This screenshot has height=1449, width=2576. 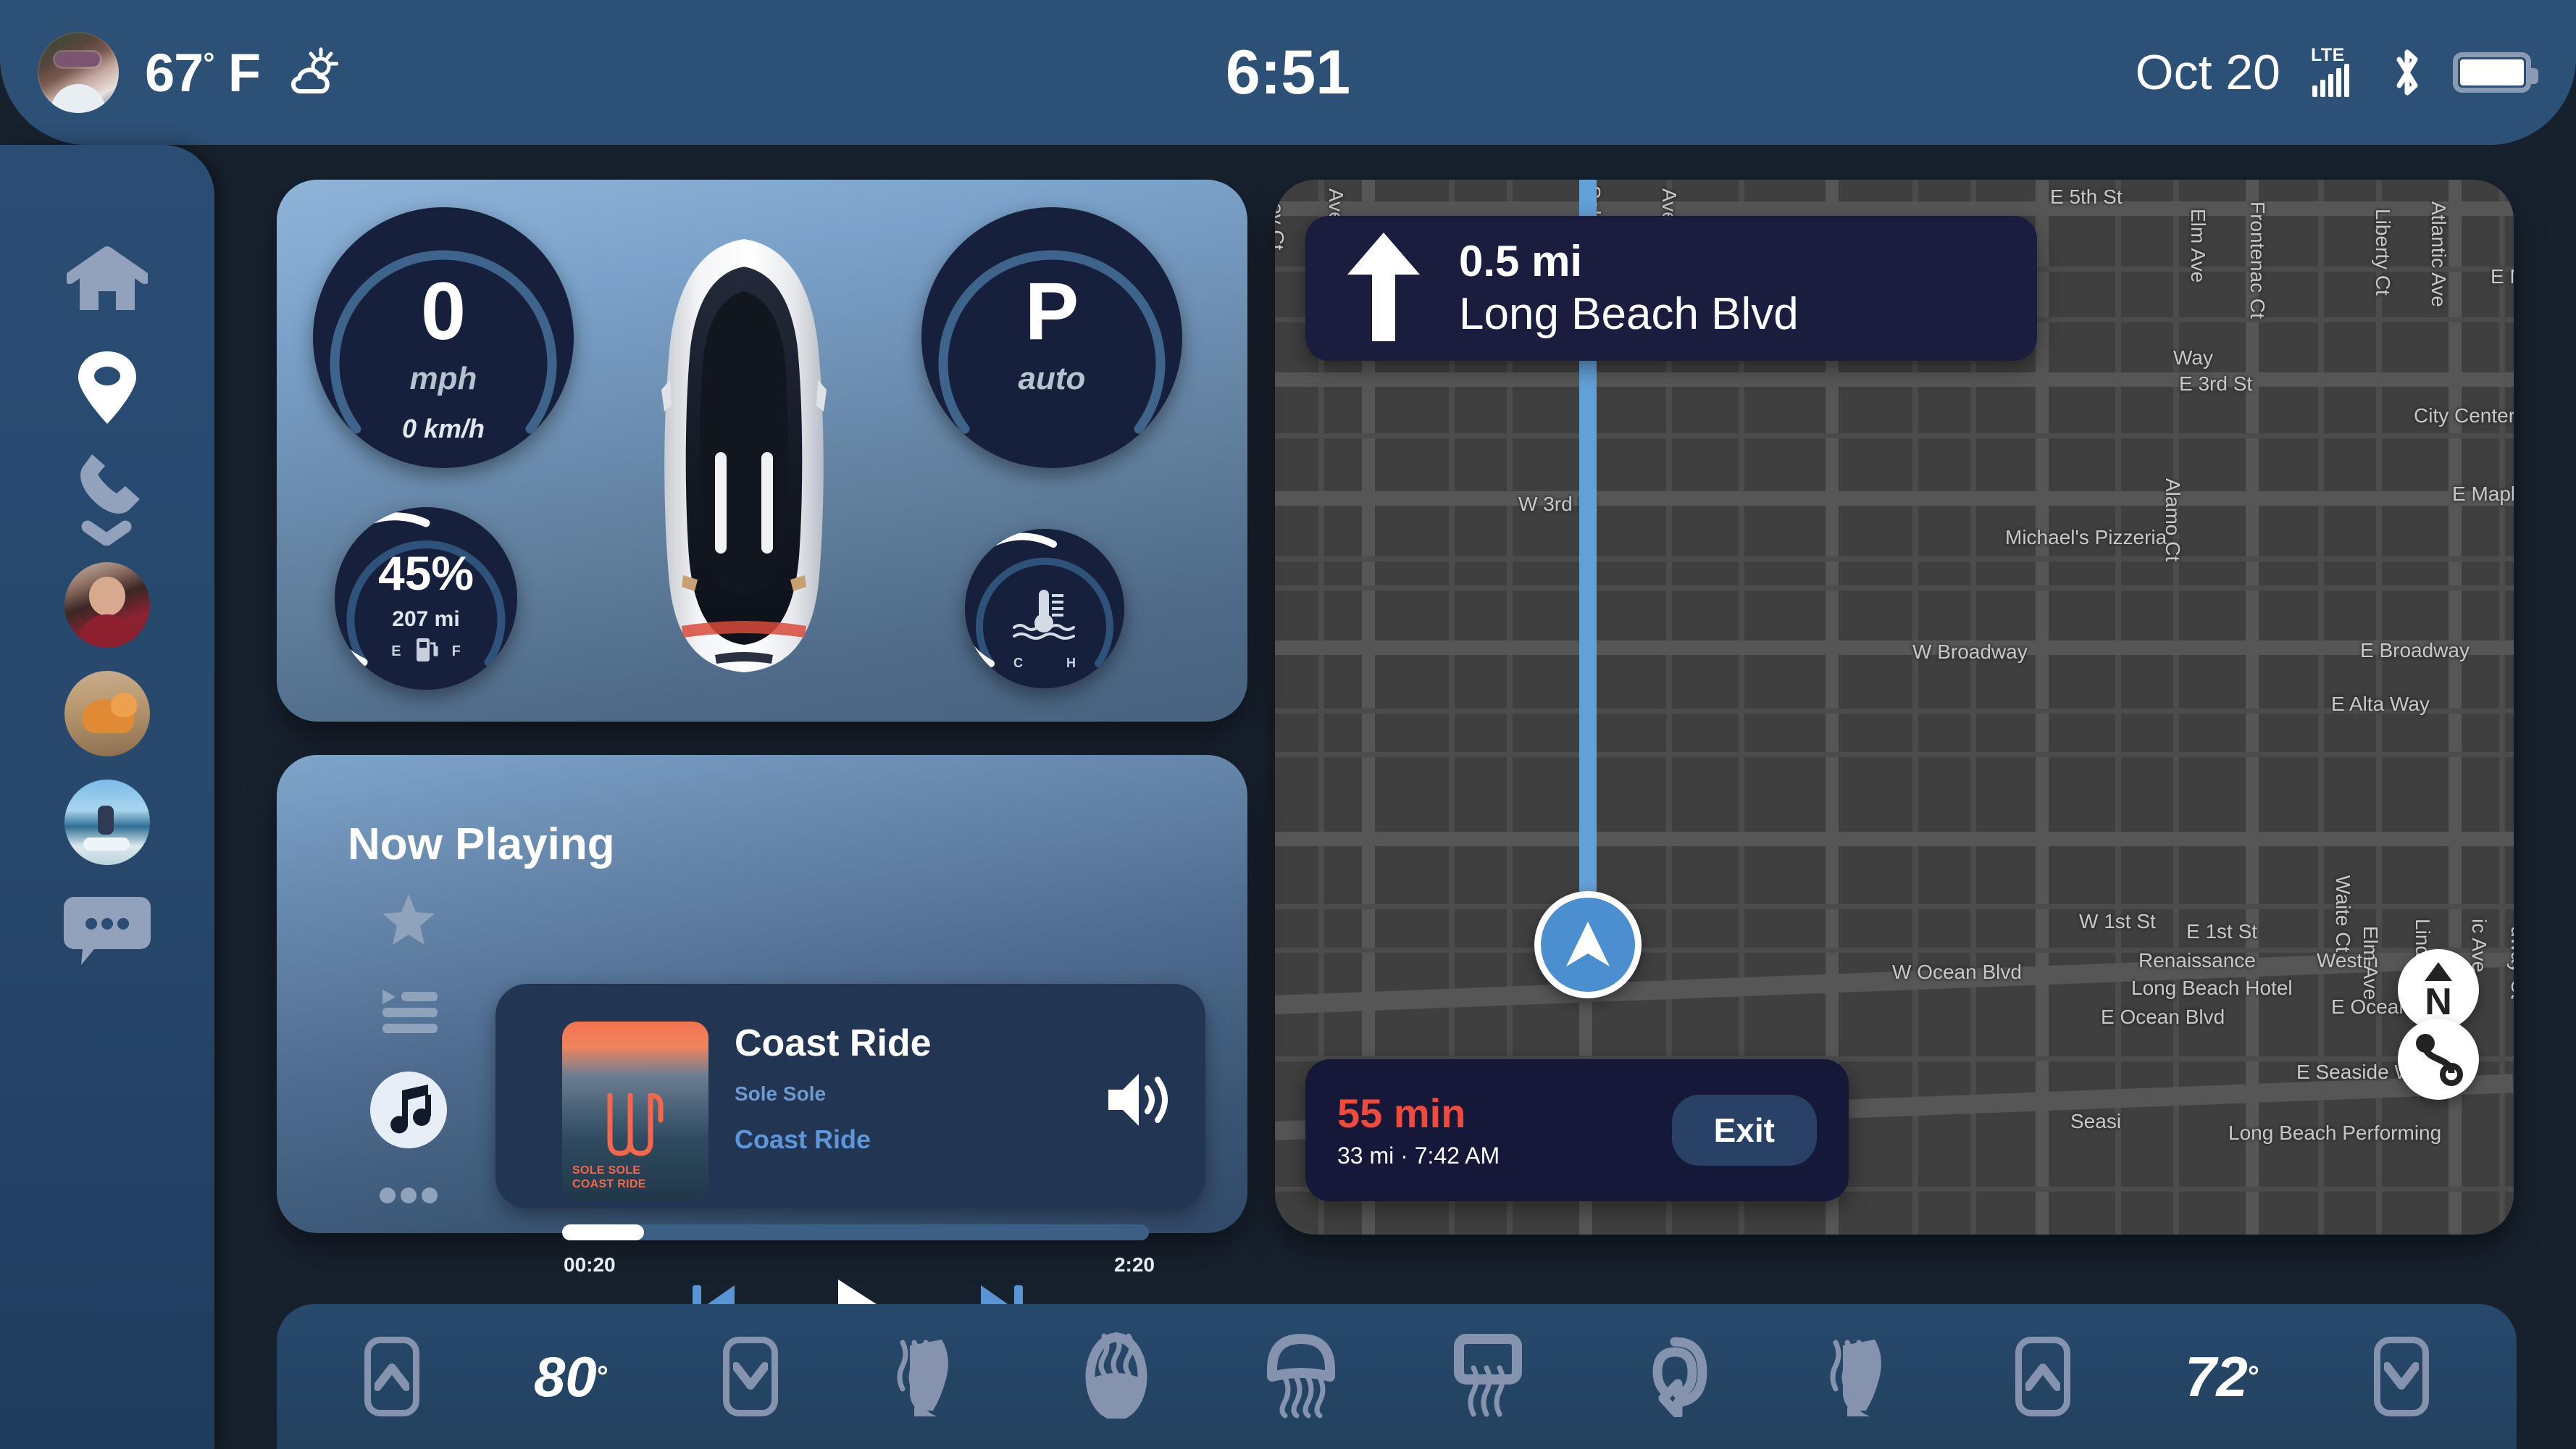 I want to click on navigation-banner: 0.5 mi Long Beach Blvd, so click(x=1671, y=288).